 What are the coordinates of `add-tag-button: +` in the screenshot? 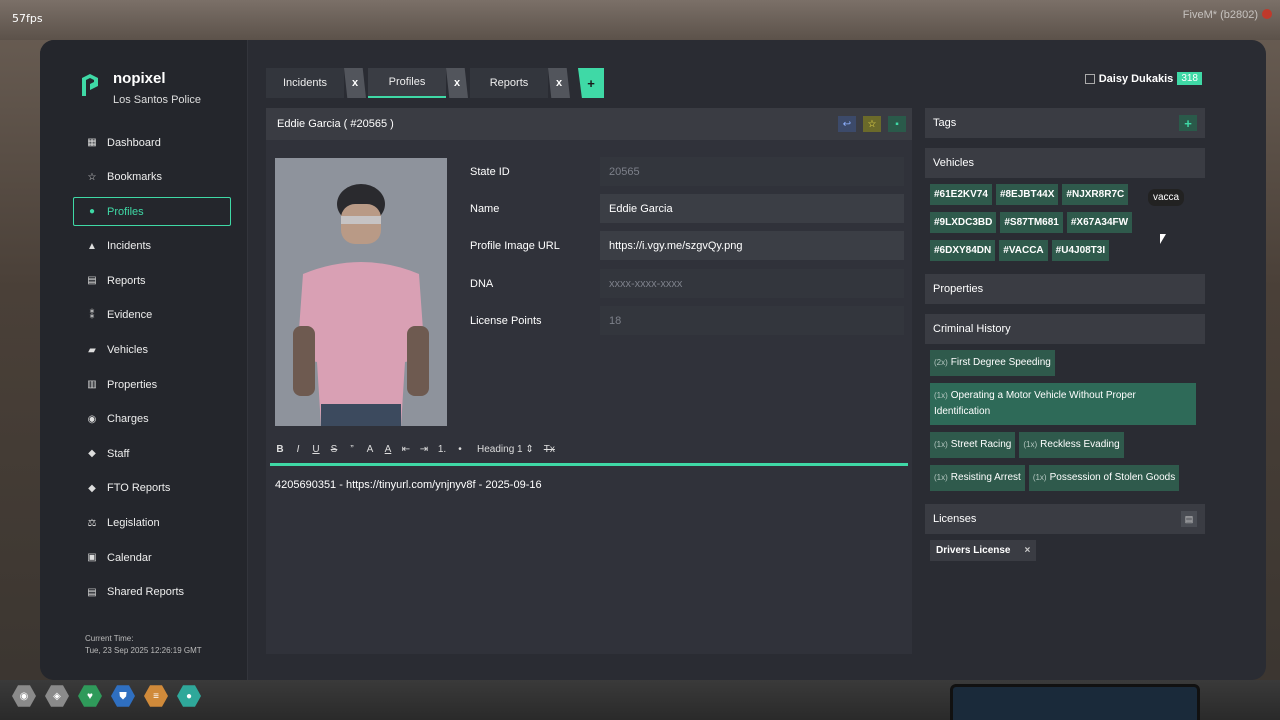 It's located at (1188, 123).